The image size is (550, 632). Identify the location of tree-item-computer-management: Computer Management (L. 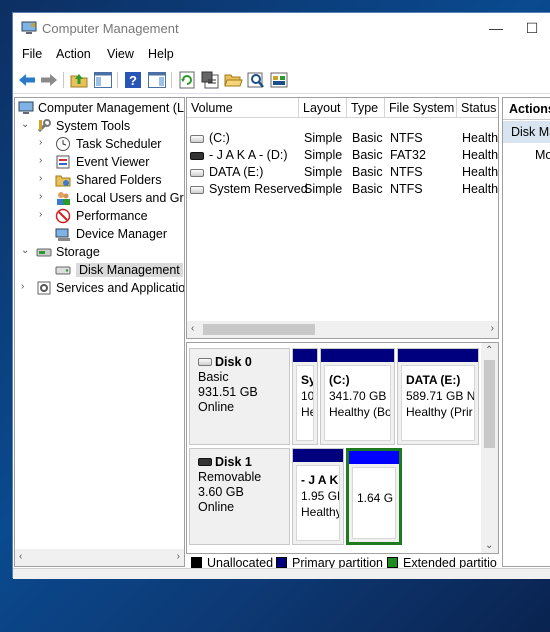
(99, 108).